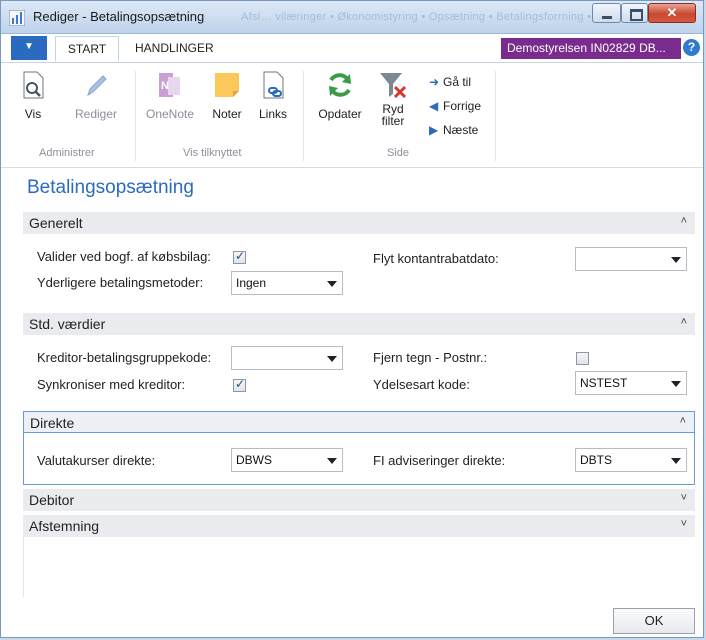 The height and width of the screenshot is (640, 706). I want to click on vis-button: Vis, so click(33, 95).